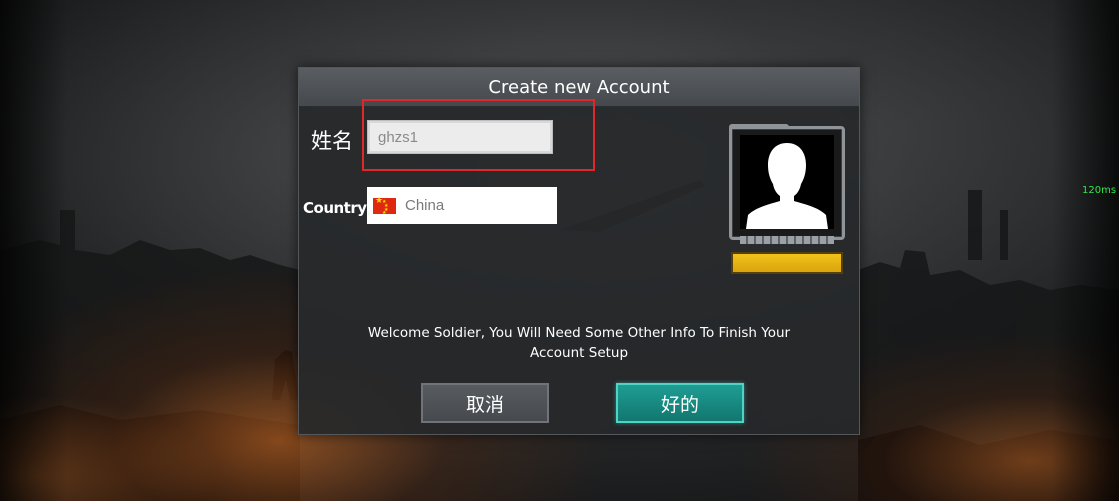  What do you see at coordinates (485, 403) in the screenshot?
I see `cancel-button: 取消` at bounding box center [485, 403].